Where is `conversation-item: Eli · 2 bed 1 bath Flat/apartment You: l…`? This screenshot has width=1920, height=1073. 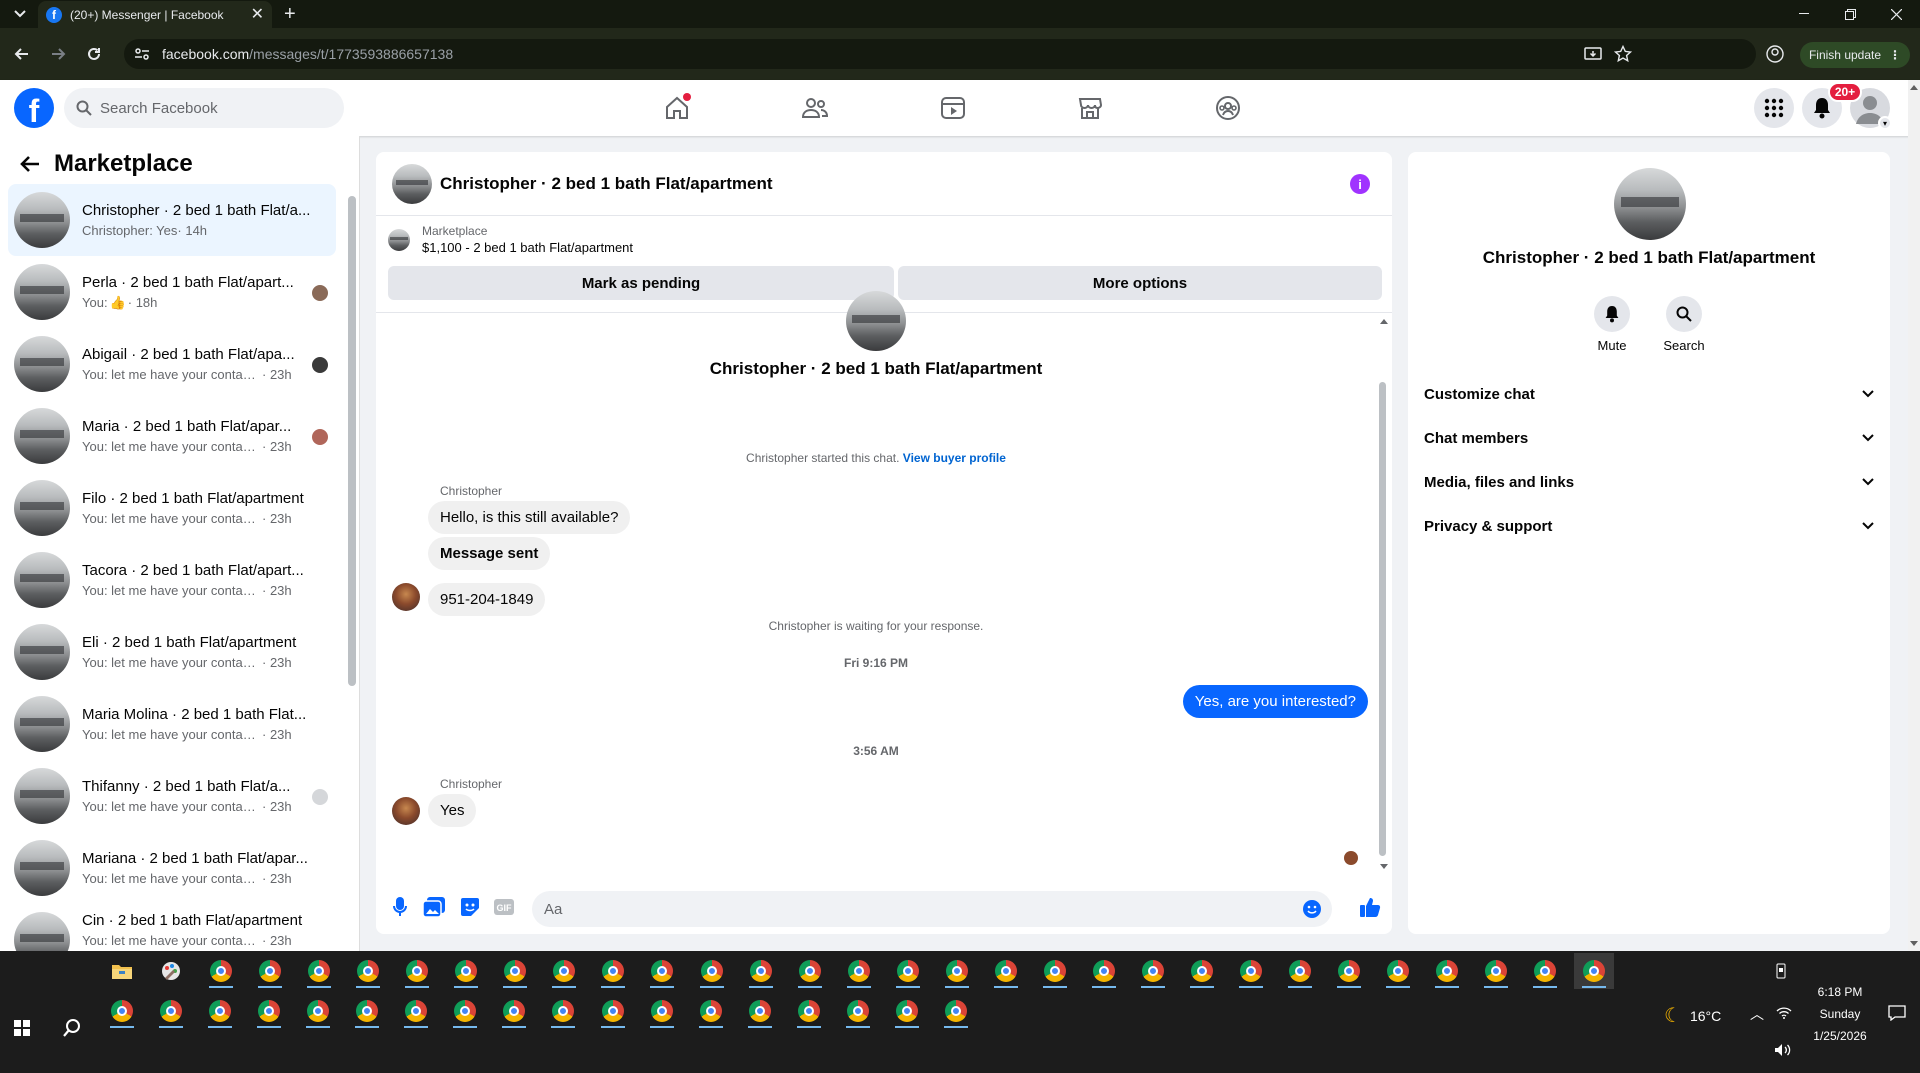 conversation-item: Eli · 2 bed 1 bath Flat/apartment You: l… is located at coordinates (172, 652).